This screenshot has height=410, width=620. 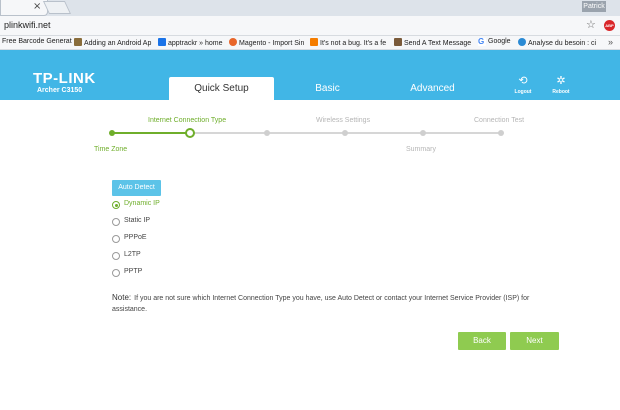 I want to click on bookmark-item: Send A Text Message, so click(x=432, y=42).